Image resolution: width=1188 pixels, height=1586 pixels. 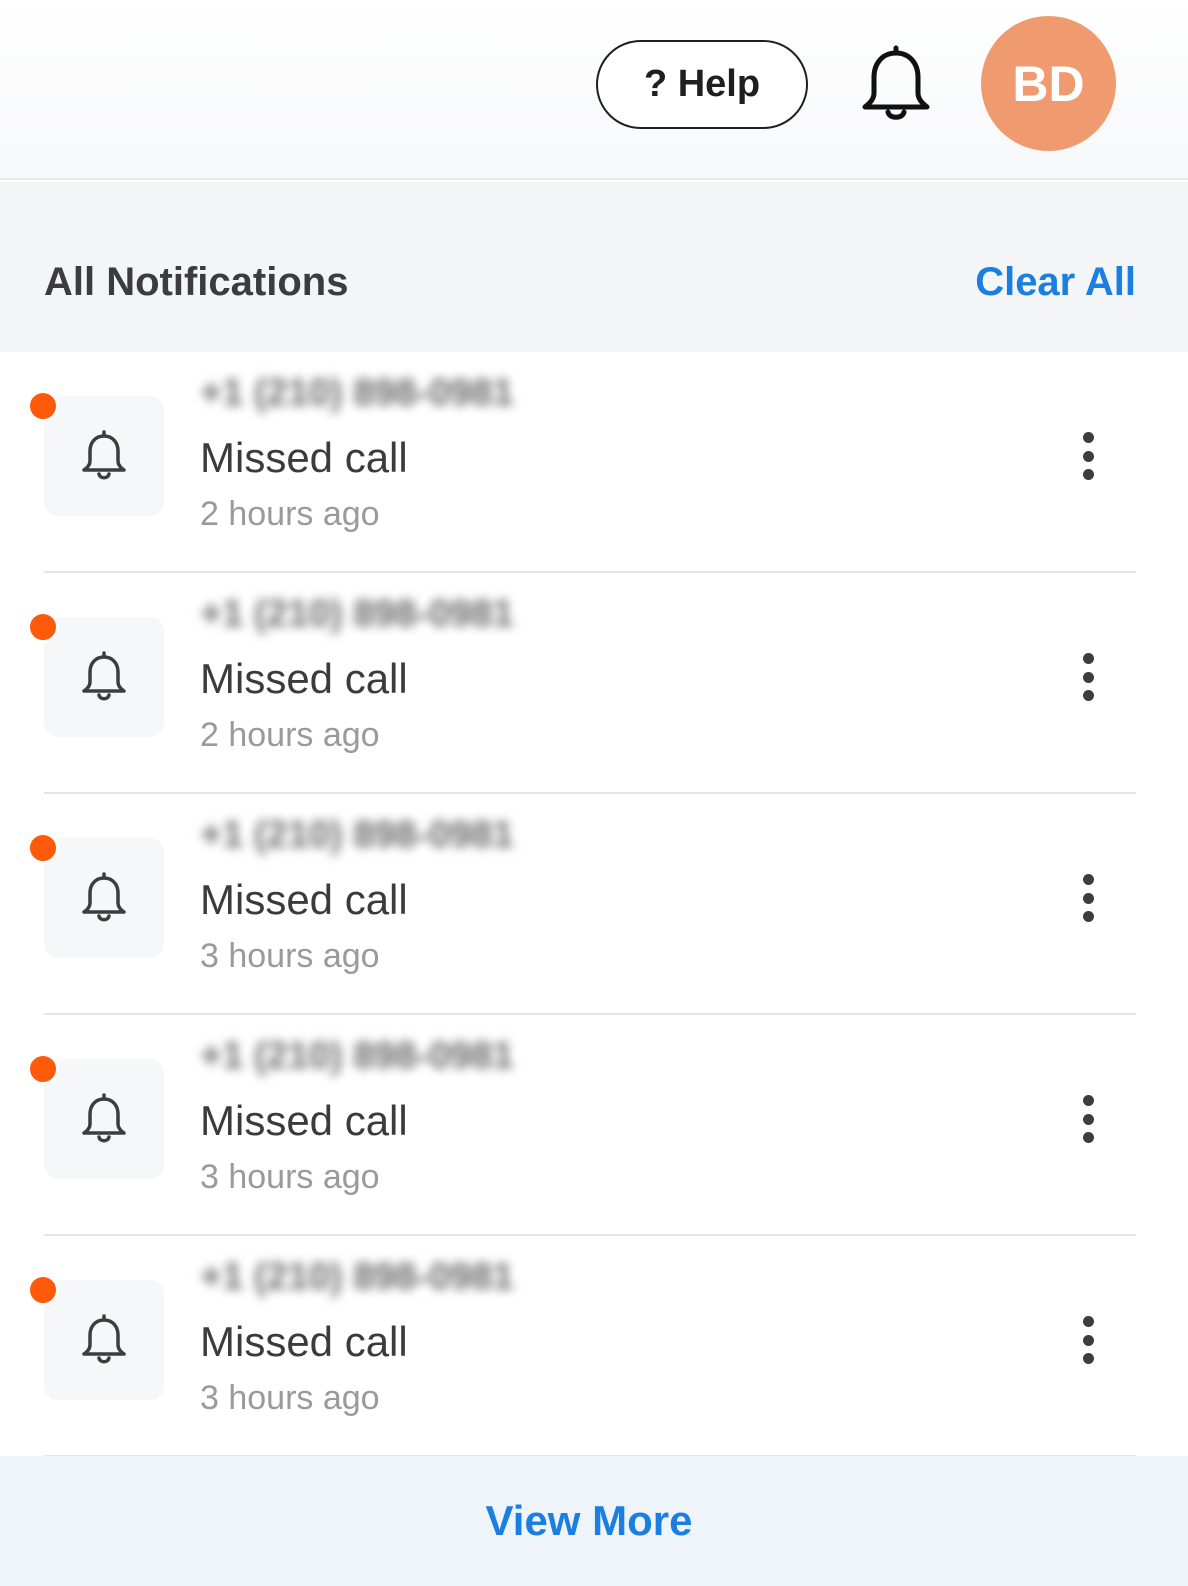 I want to click on help-button: ? Help, so click(x=702, y=84).